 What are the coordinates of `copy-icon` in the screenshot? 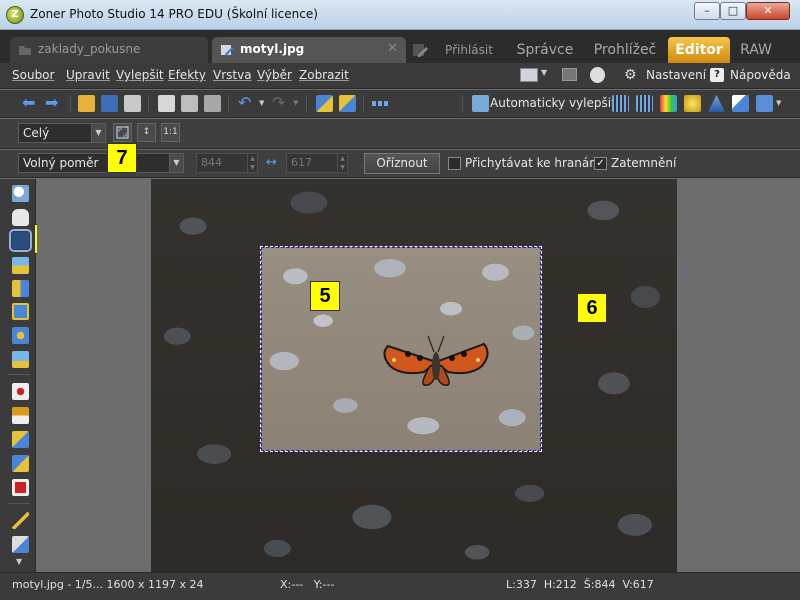 It's located at (166, 103).